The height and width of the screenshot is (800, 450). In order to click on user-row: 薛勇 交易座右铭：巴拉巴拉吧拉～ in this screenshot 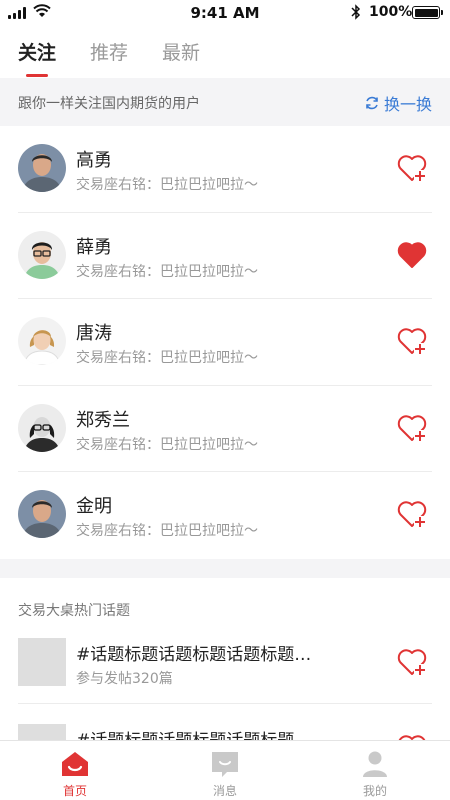, I will do `click(225, 256)`.